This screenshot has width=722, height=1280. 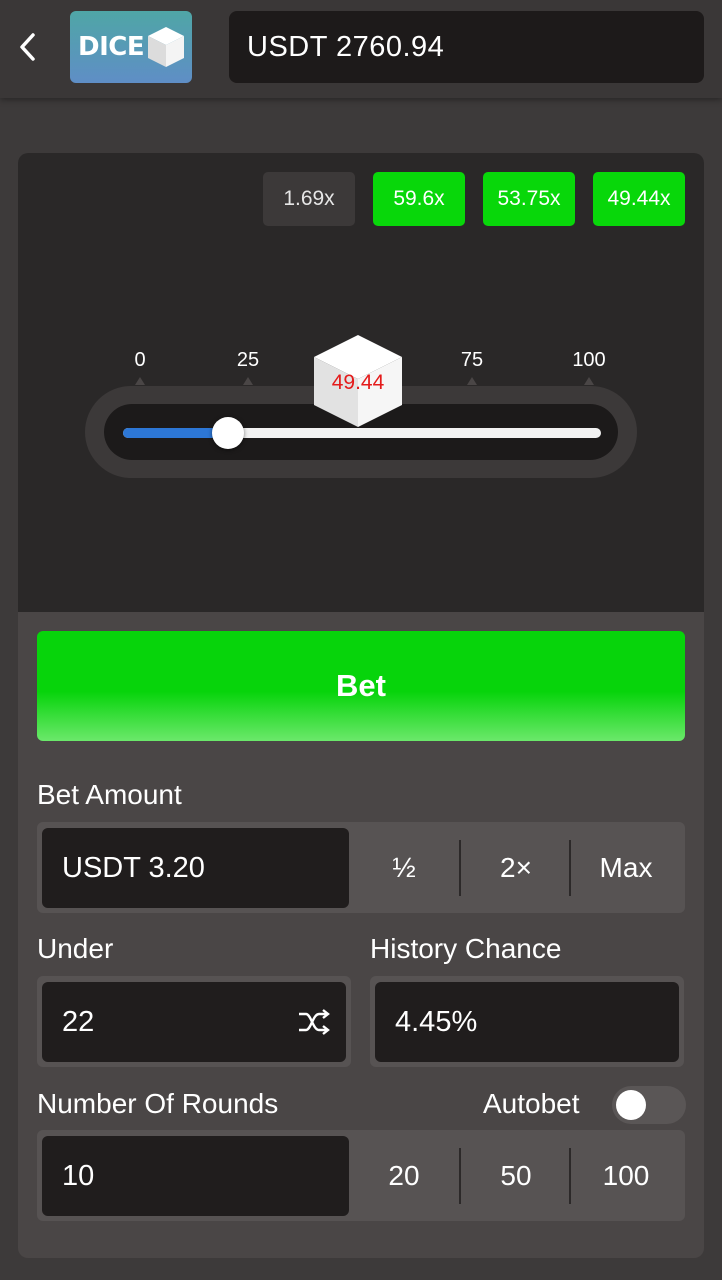 I want to click on autobet-toggle, so click(x=649, y=1105).